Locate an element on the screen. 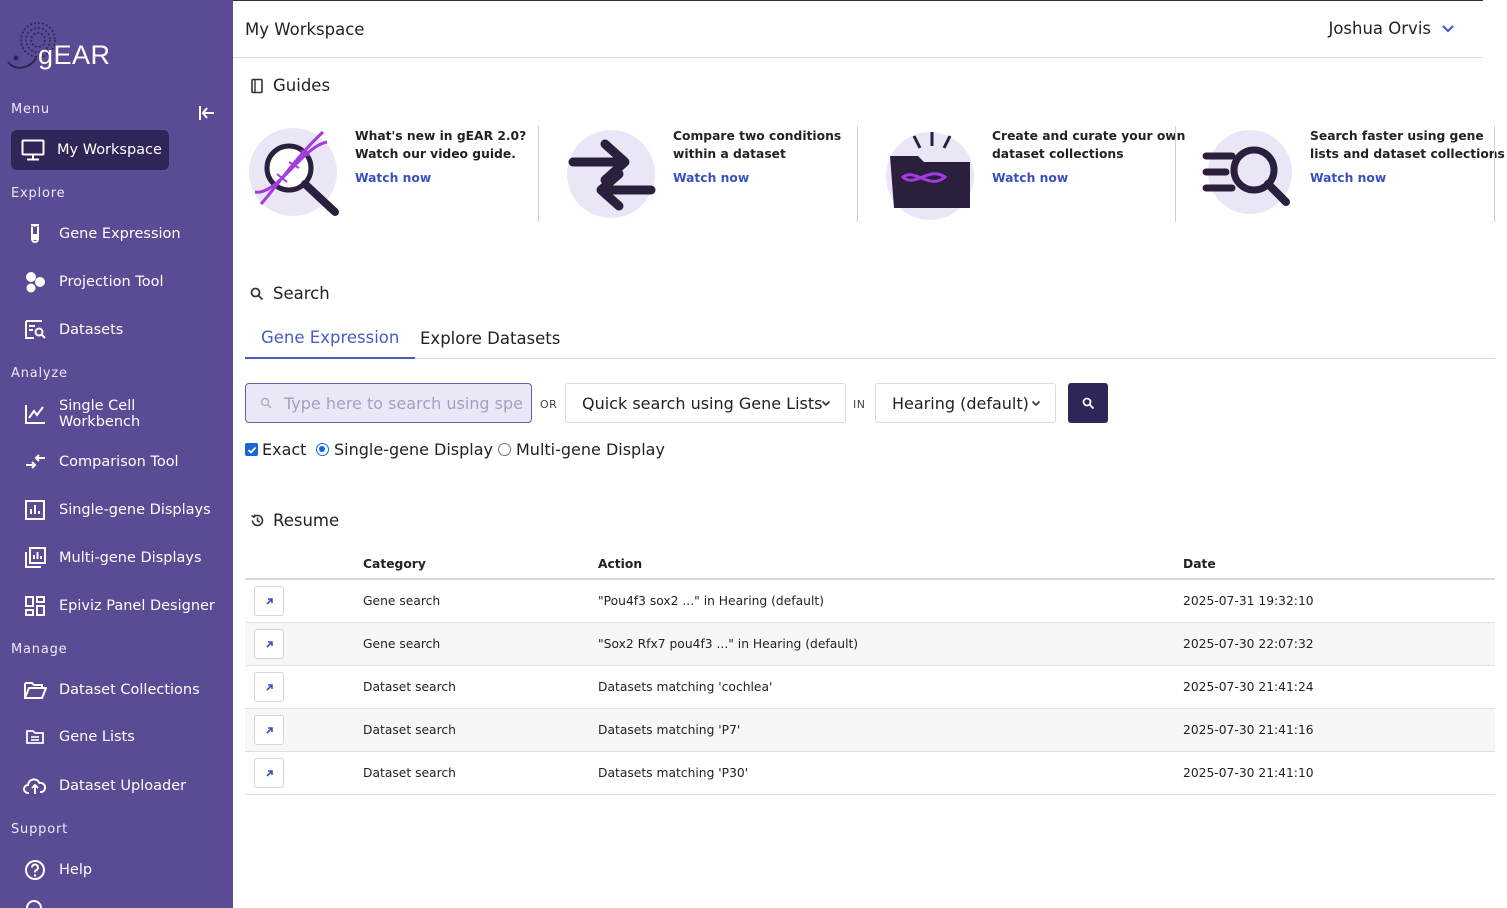 The width and height of the screenshot is (1507, 908). sidebar-item-label: Dataset Collections is located at coordinates (129, 690).